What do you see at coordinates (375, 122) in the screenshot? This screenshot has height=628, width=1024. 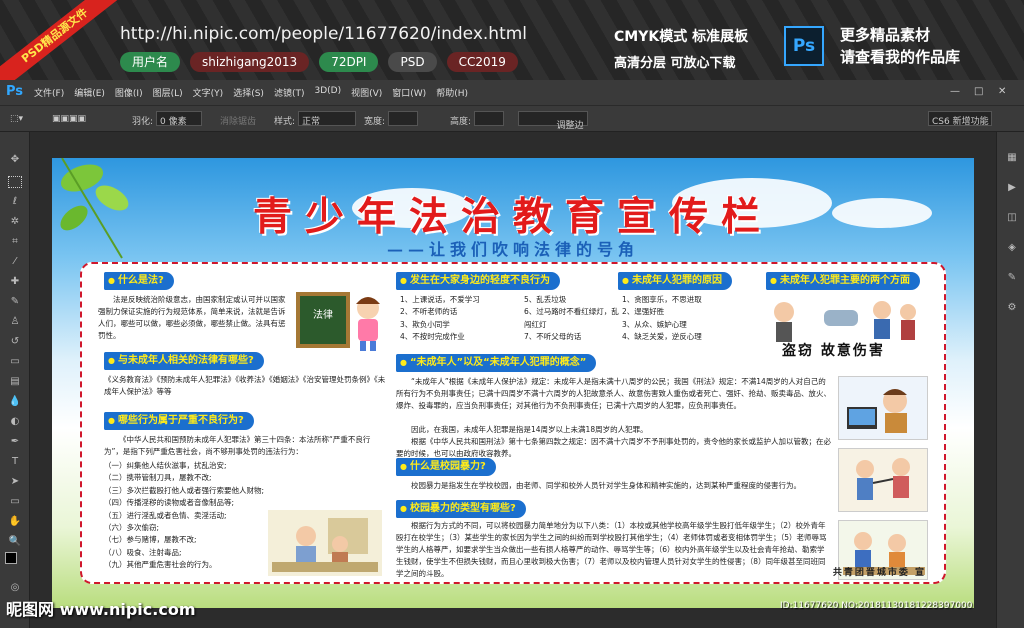 I see `width-label: 宽度:` at bounding box center [375, 122].